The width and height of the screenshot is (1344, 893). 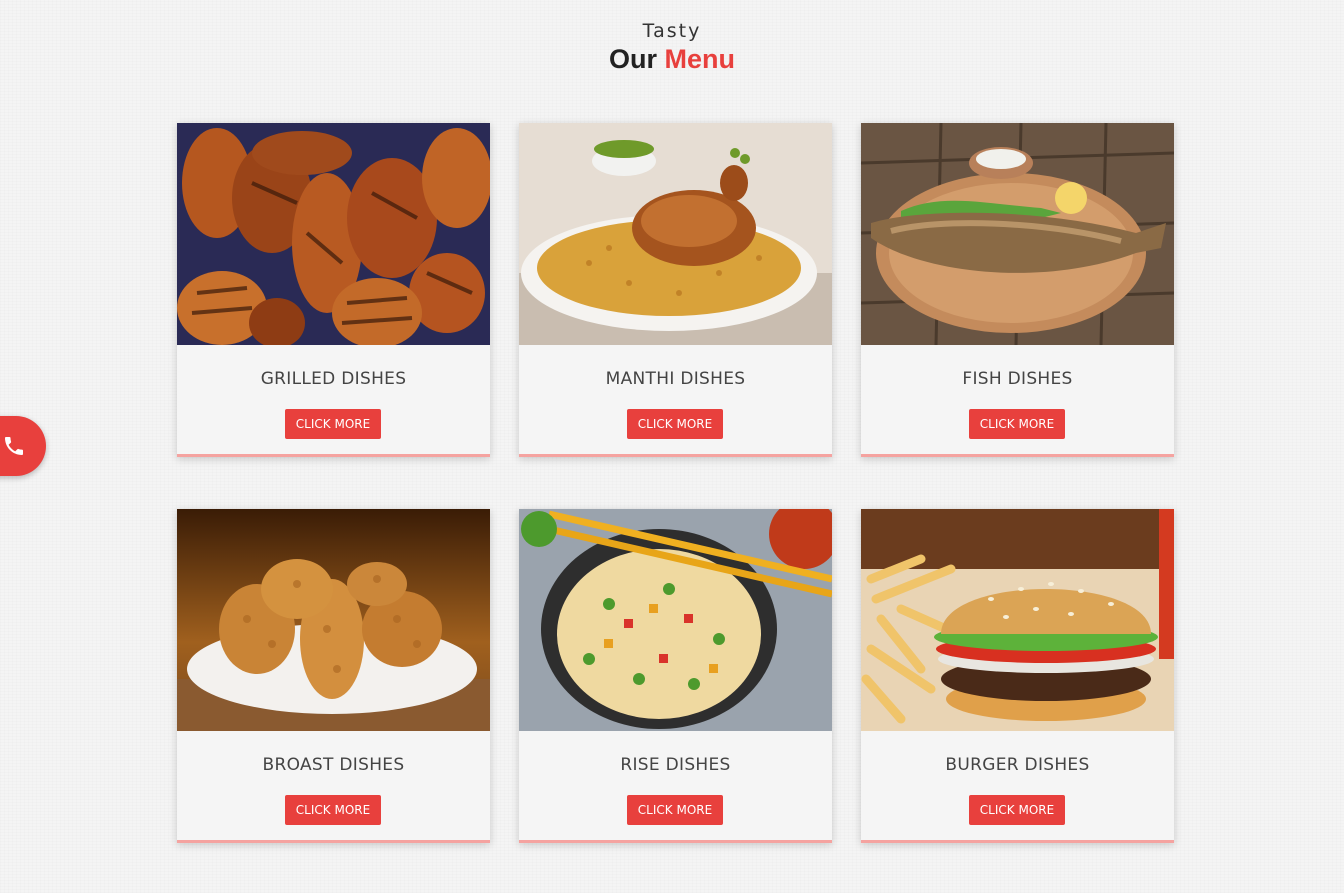 I want to click on phone-icon, so click(x=14, y=446).